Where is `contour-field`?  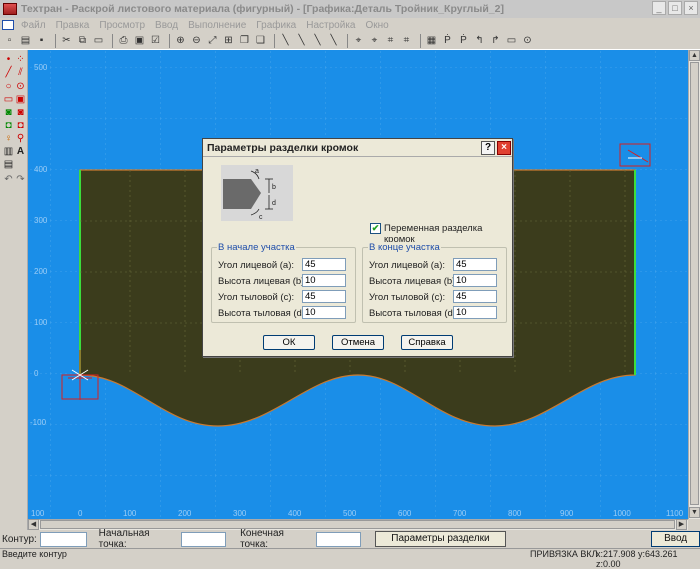
contour-field is located at coordinates (63, 539).